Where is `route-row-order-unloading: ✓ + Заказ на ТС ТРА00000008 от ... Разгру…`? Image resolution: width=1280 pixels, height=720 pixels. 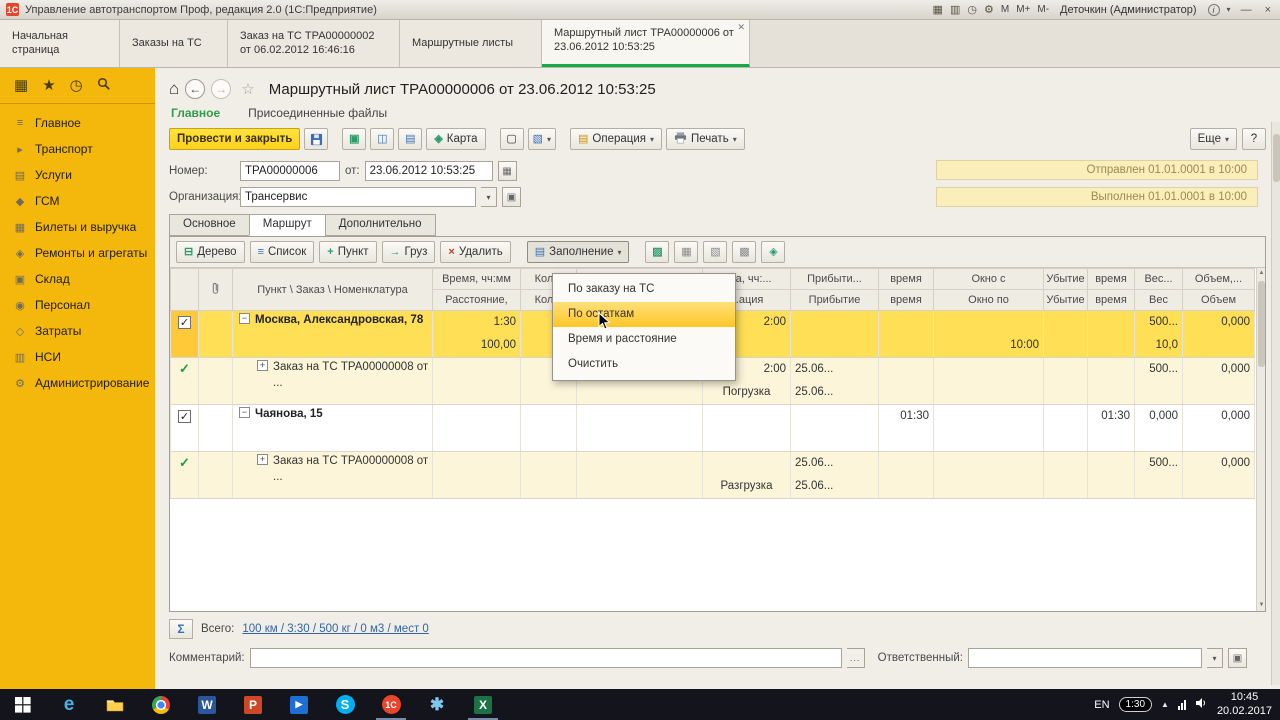 route-row-order-unloading: ✓ + Заказ на ТС ТРА00000008 от ... Разгру… is located at coordinates (712, 475).